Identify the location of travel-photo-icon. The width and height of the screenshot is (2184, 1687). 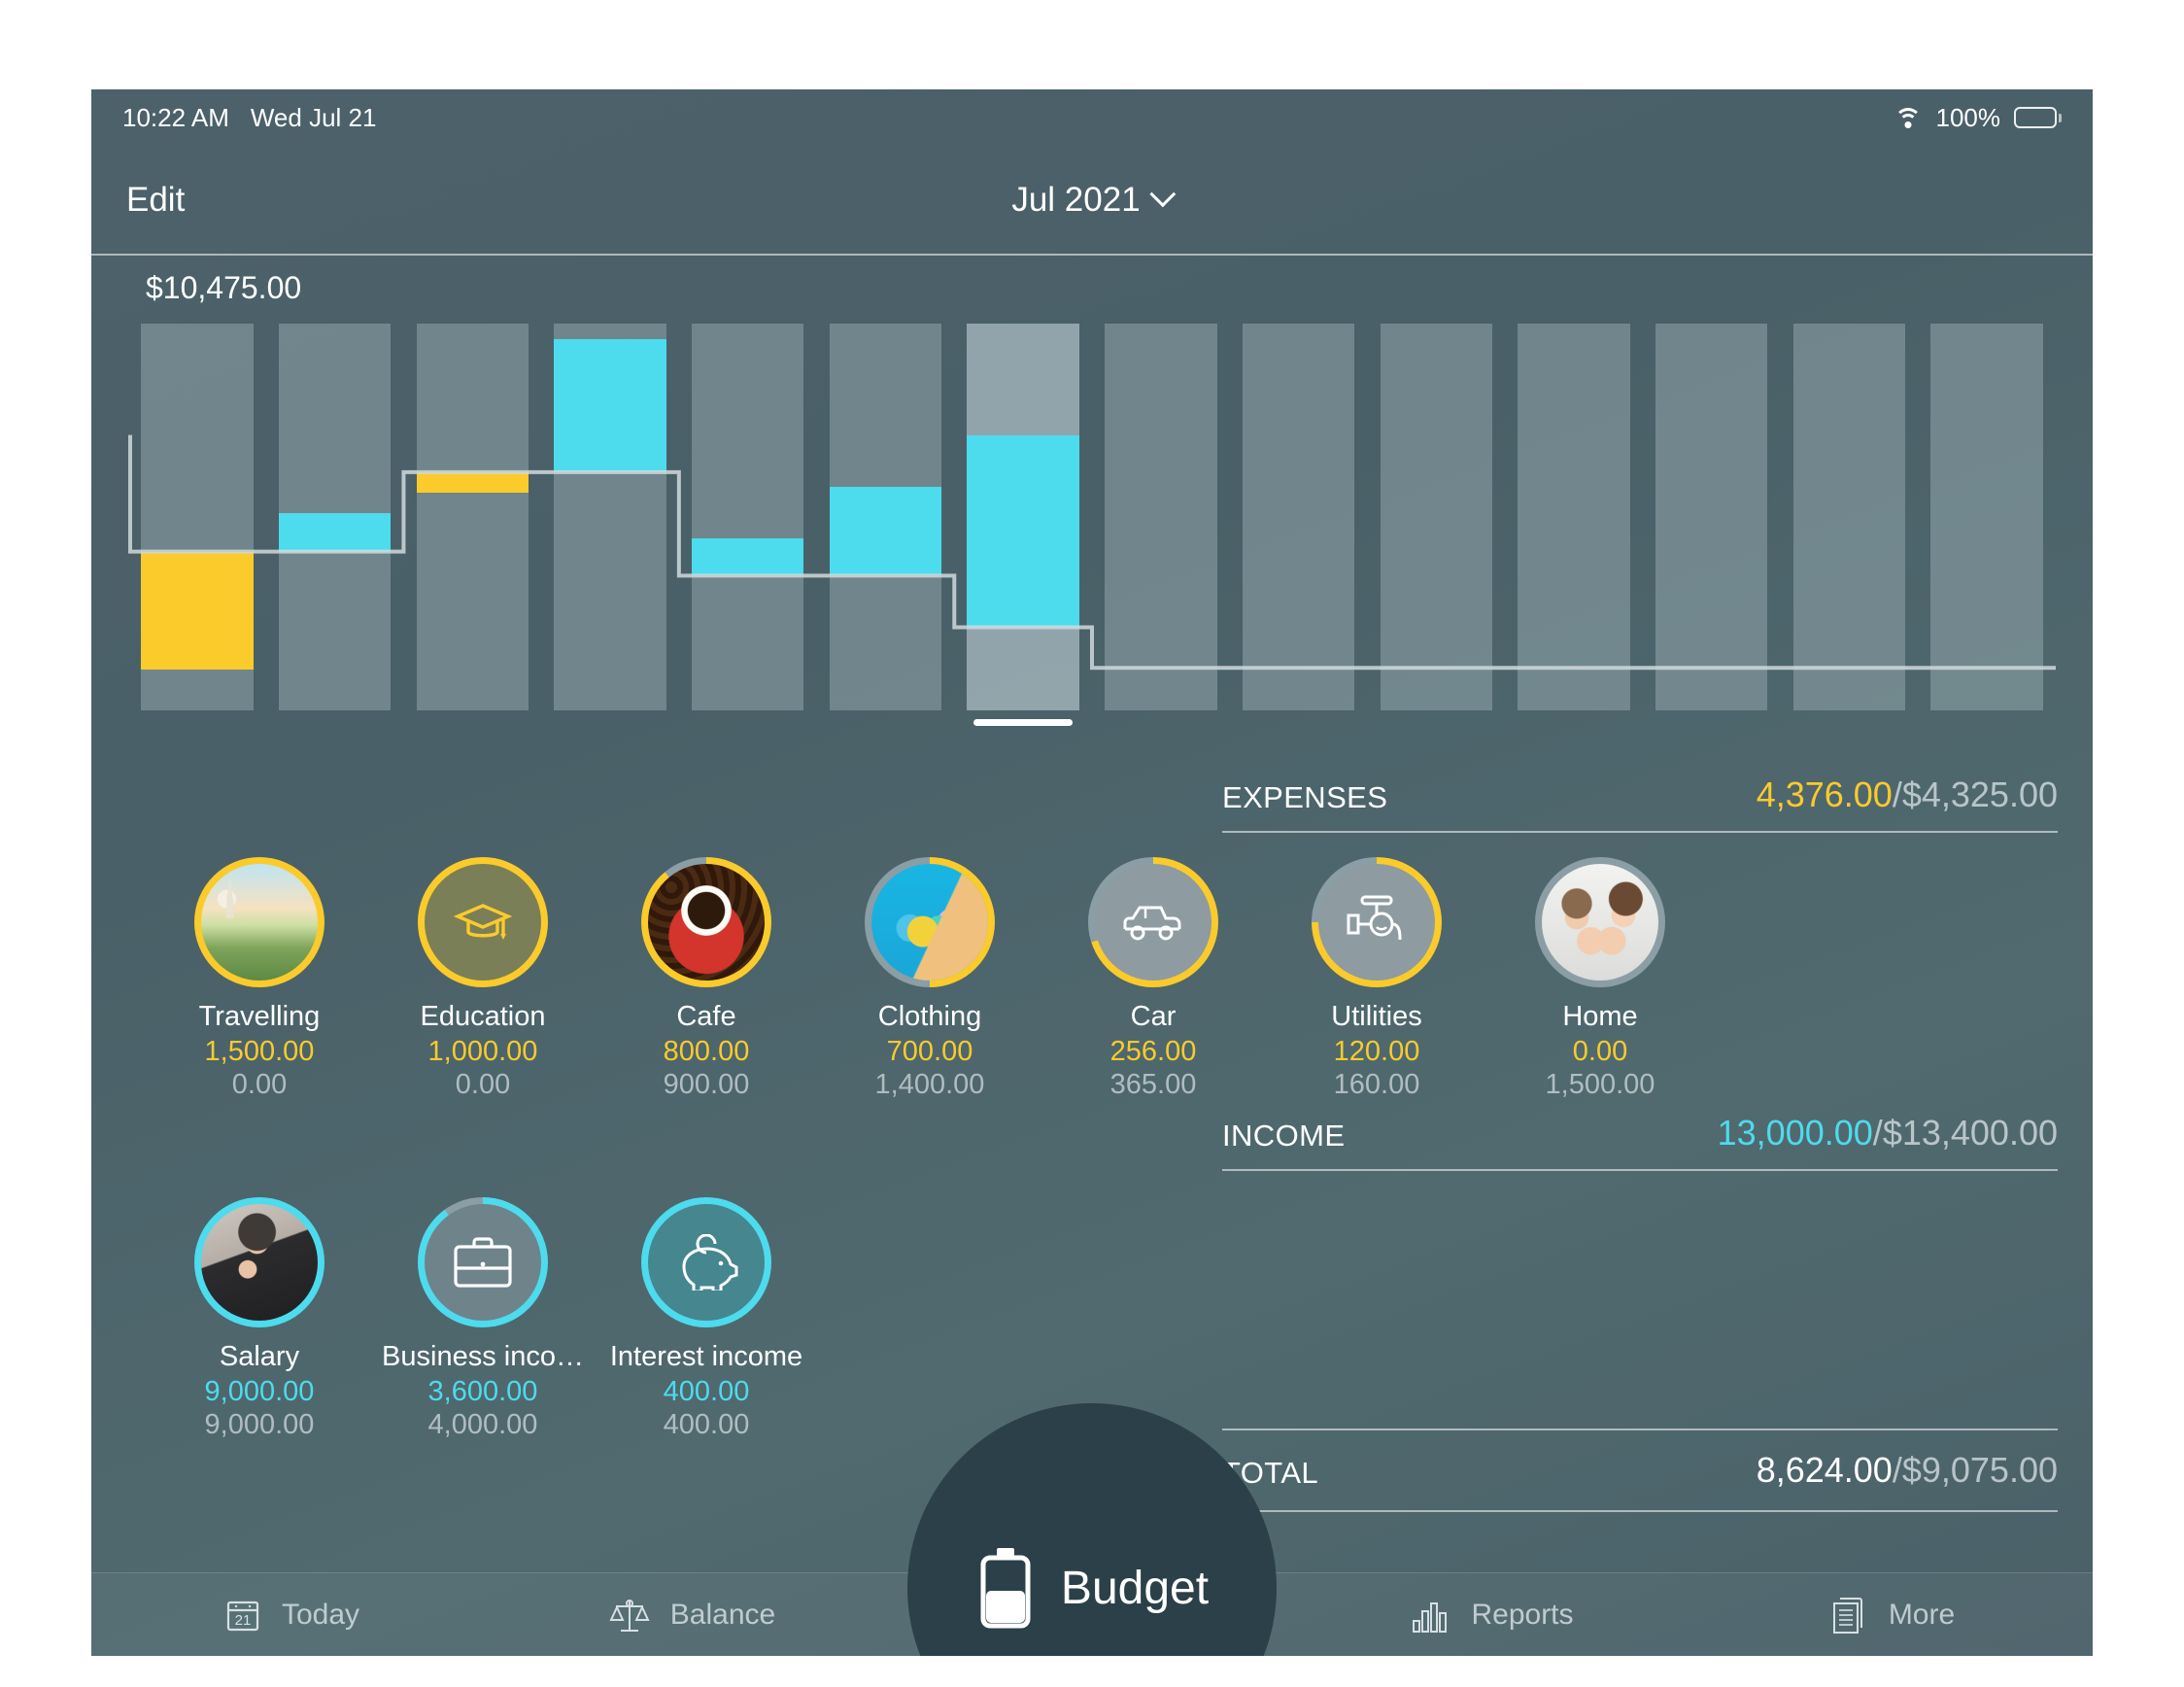
(259, 922).